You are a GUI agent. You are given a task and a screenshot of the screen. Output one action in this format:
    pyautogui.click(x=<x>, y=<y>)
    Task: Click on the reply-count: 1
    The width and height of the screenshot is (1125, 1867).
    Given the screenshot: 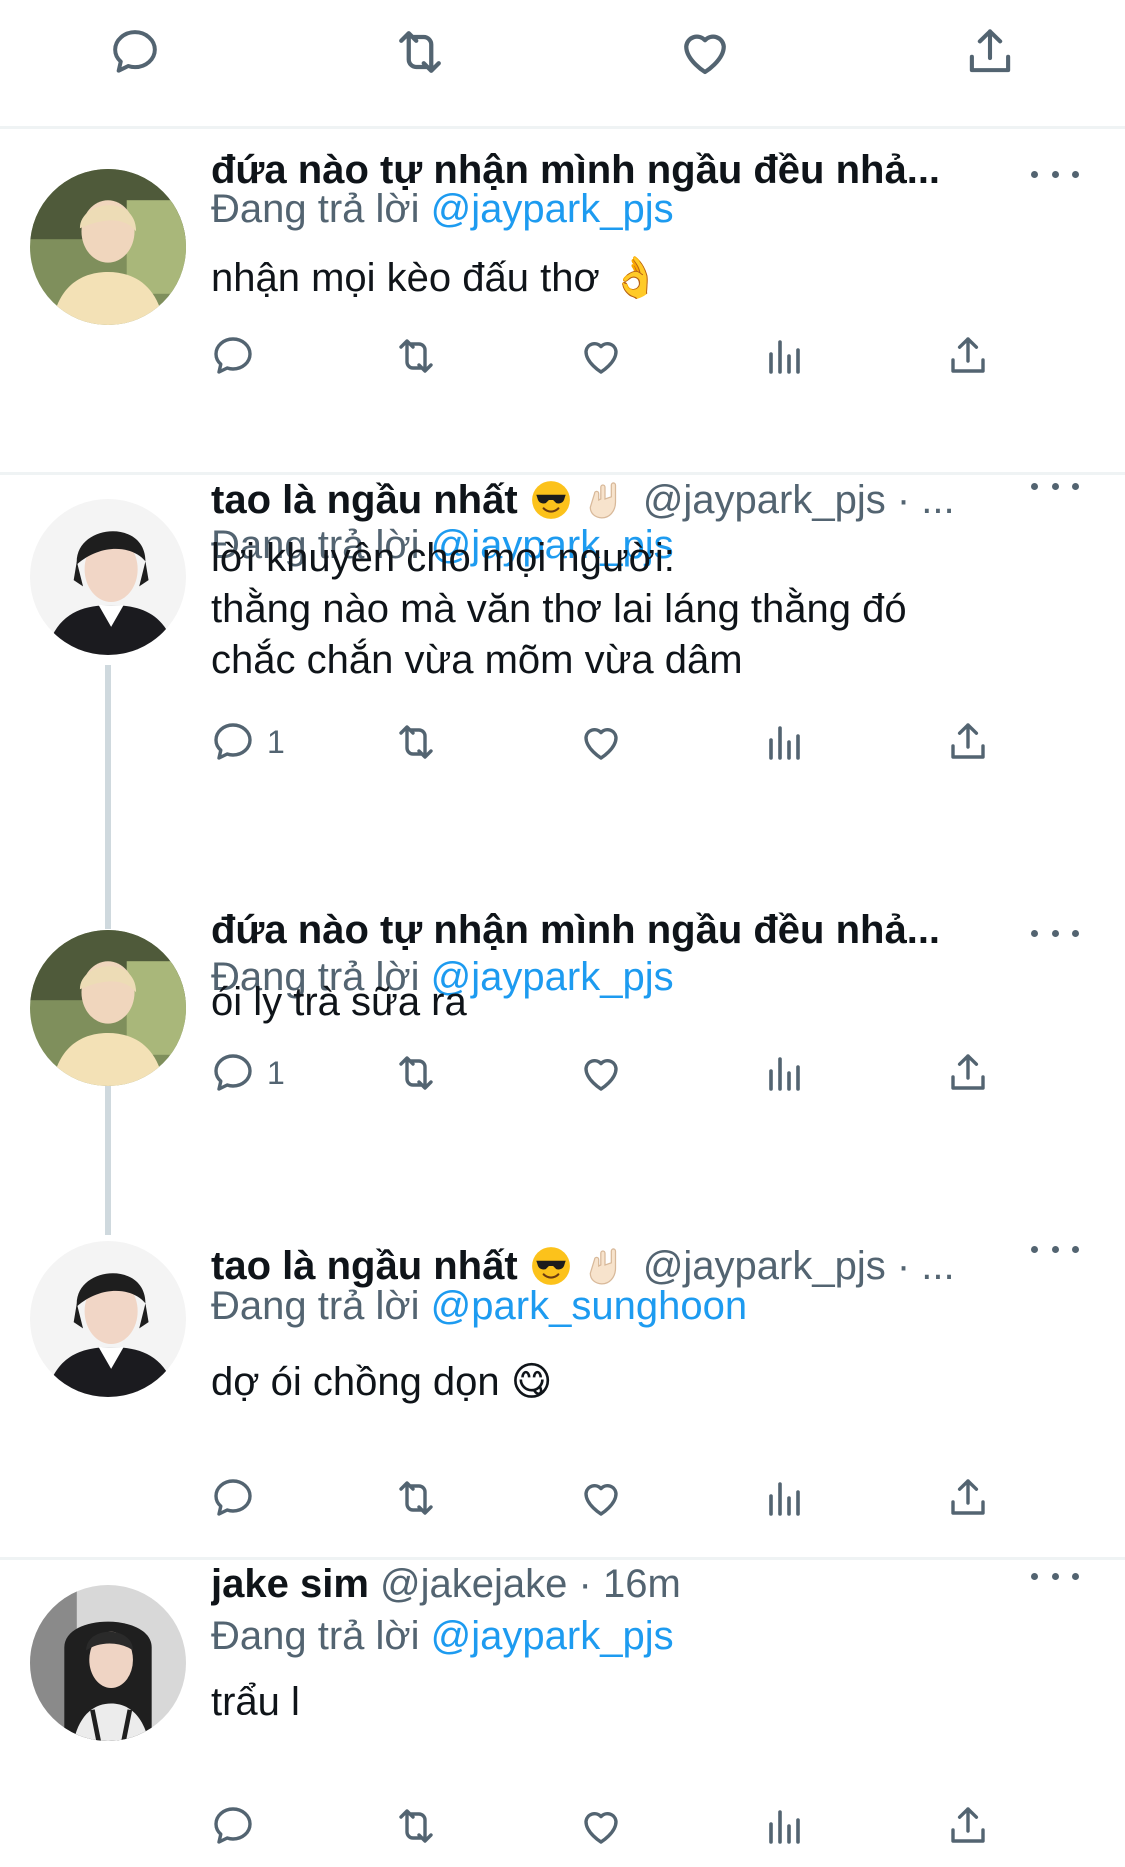 What is the action you would take?
    pyautogui.click(x=276, y=741)
    